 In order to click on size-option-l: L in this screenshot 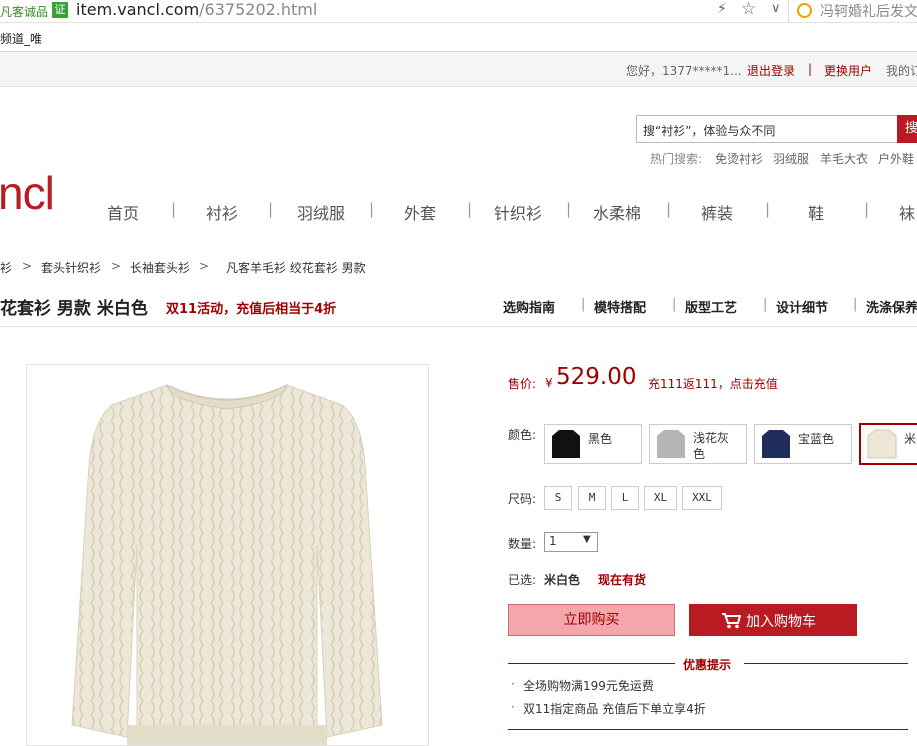, I will do `click(625, 498)`.